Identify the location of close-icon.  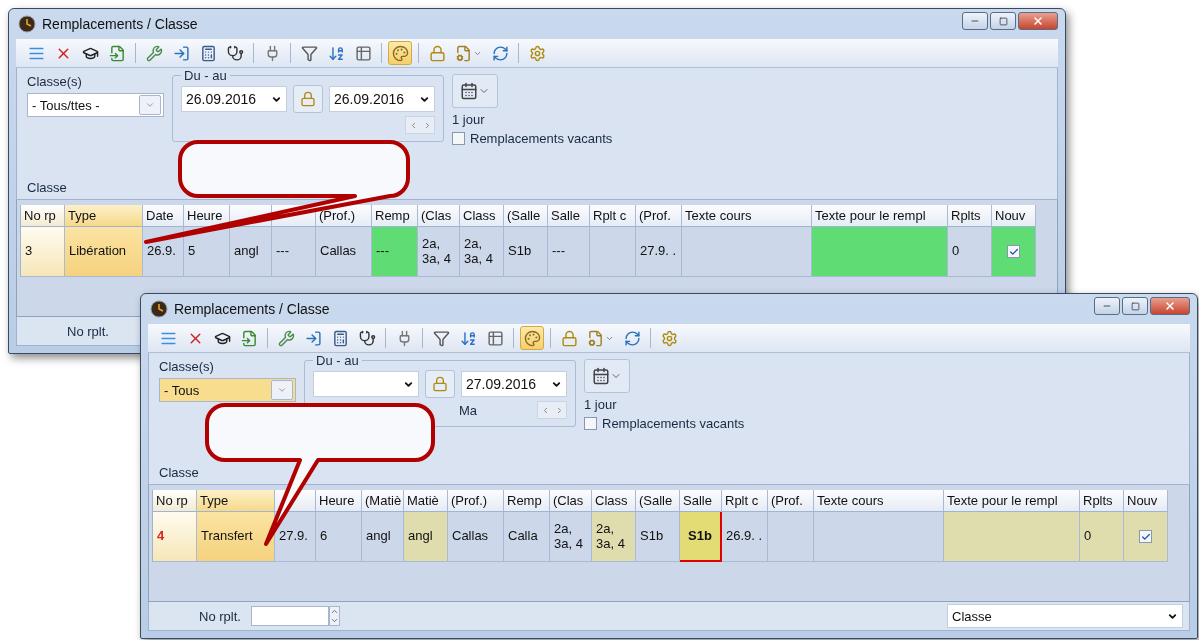
(1170, 306).